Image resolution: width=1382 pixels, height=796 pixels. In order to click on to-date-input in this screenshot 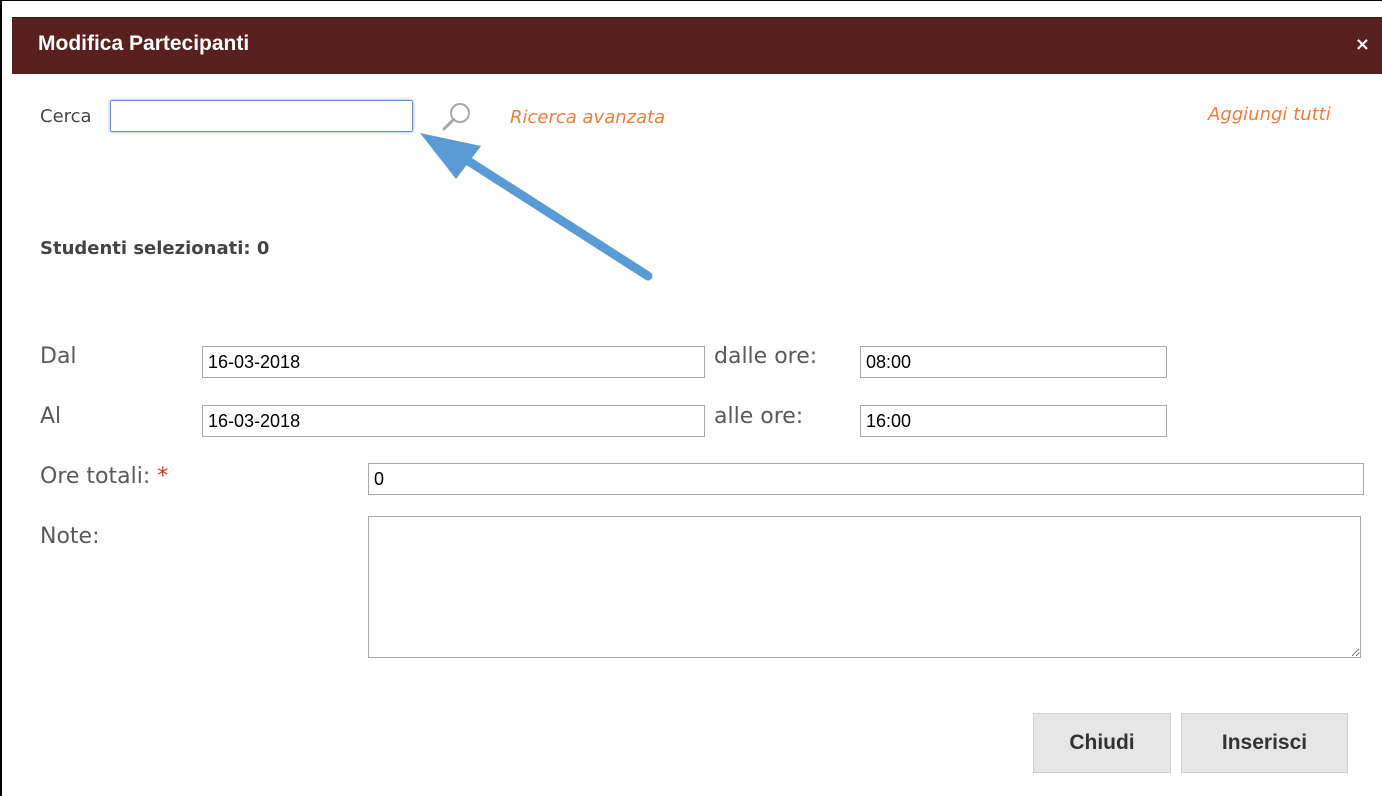, I will do `click(453, 421)`.